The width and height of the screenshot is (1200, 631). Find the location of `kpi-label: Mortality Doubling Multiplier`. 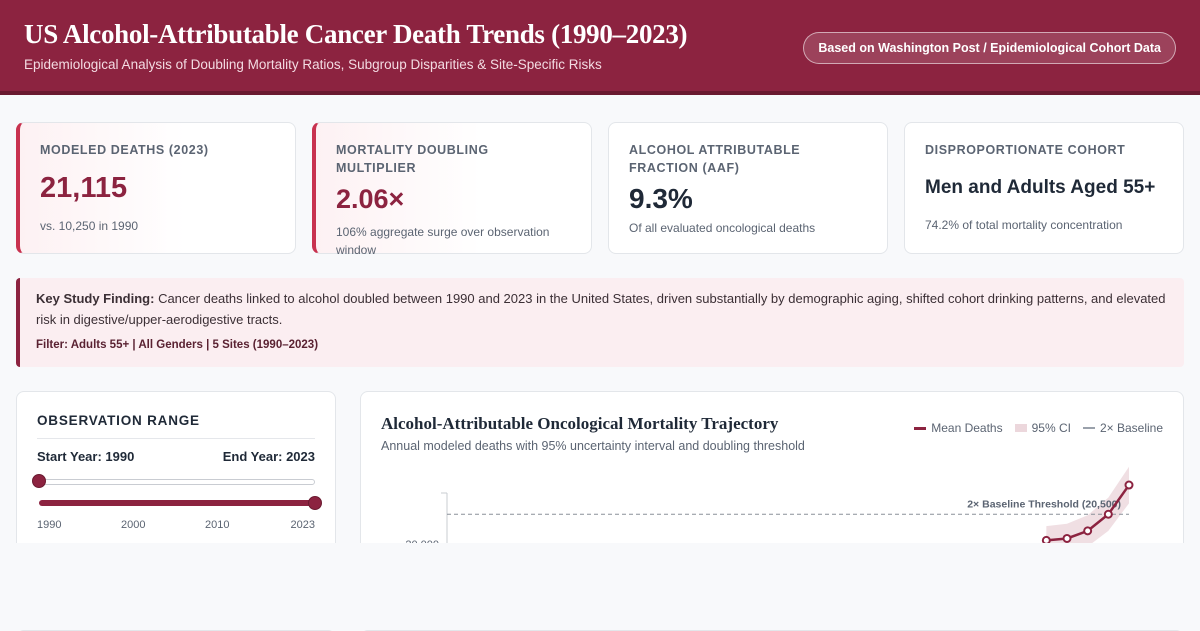

kpi-label: Mortality Doubling Multiplier is located at coordinates (412, 159).